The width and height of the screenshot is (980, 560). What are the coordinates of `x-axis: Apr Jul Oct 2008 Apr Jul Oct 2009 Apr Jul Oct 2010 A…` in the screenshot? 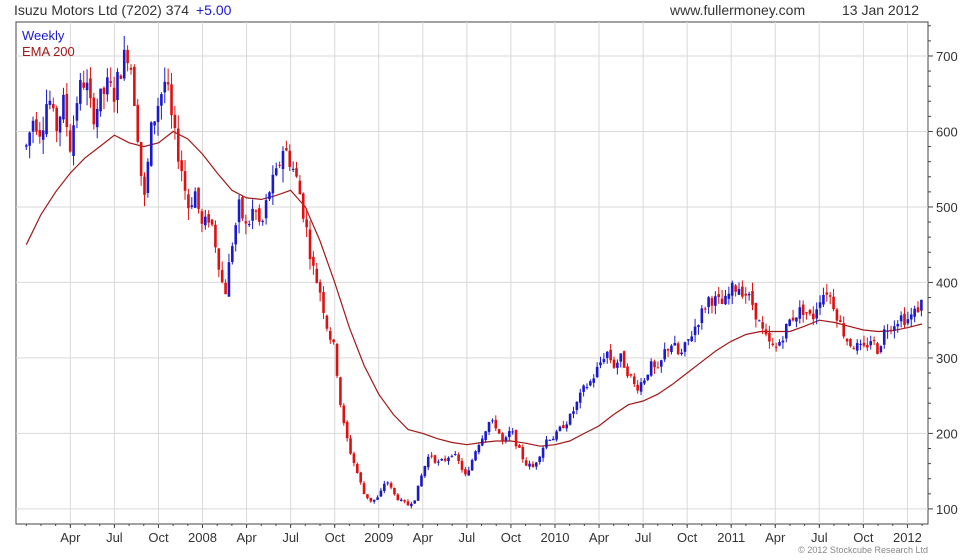 It's located at (474, 534).